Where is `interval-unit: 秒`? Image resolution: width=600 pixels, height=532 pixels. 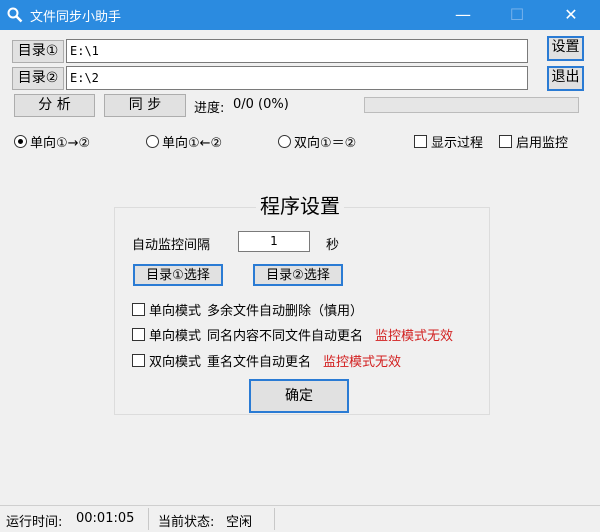 interval-unit: 秒 is located at coordinates (333, 245).